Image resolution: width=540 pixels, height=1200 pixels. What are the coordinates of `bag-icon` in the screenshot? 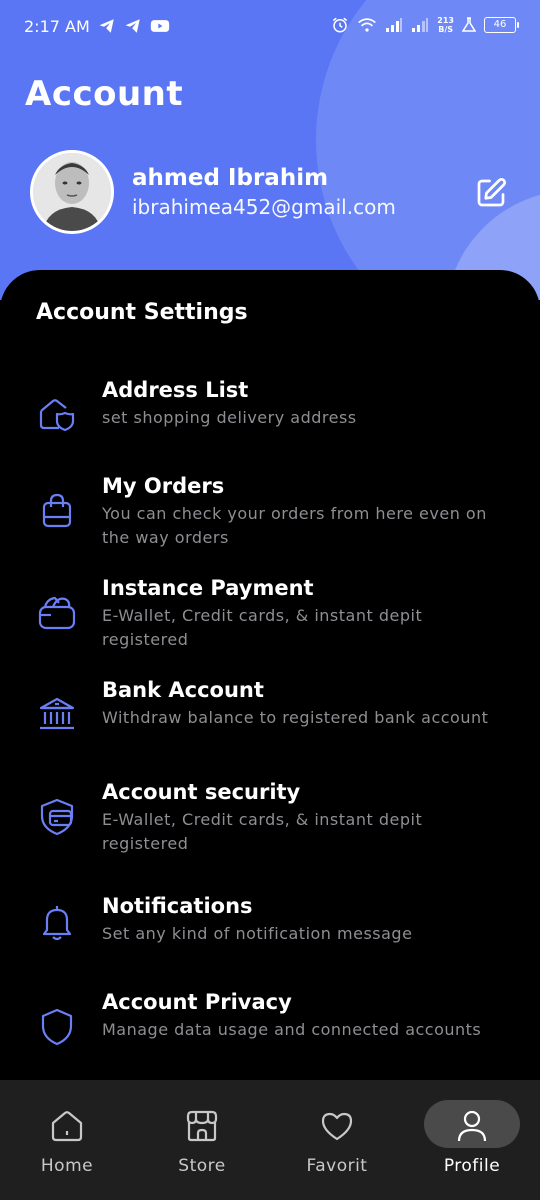 It's located at (57, 511).